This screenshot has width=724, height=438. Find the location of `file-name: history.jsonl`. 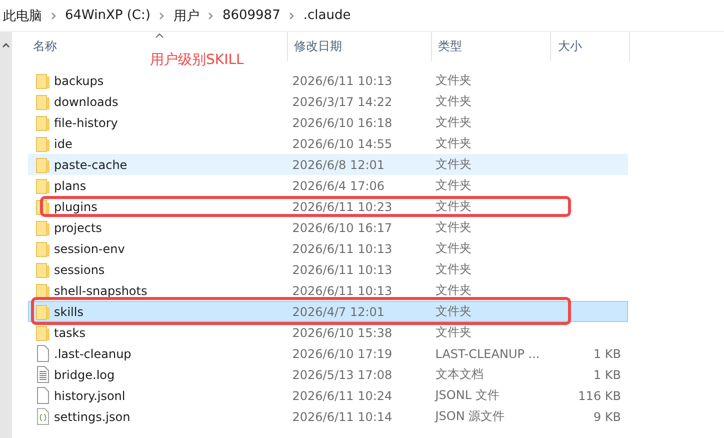

file-name: history.jsonl is located at coordinates (90, 395).